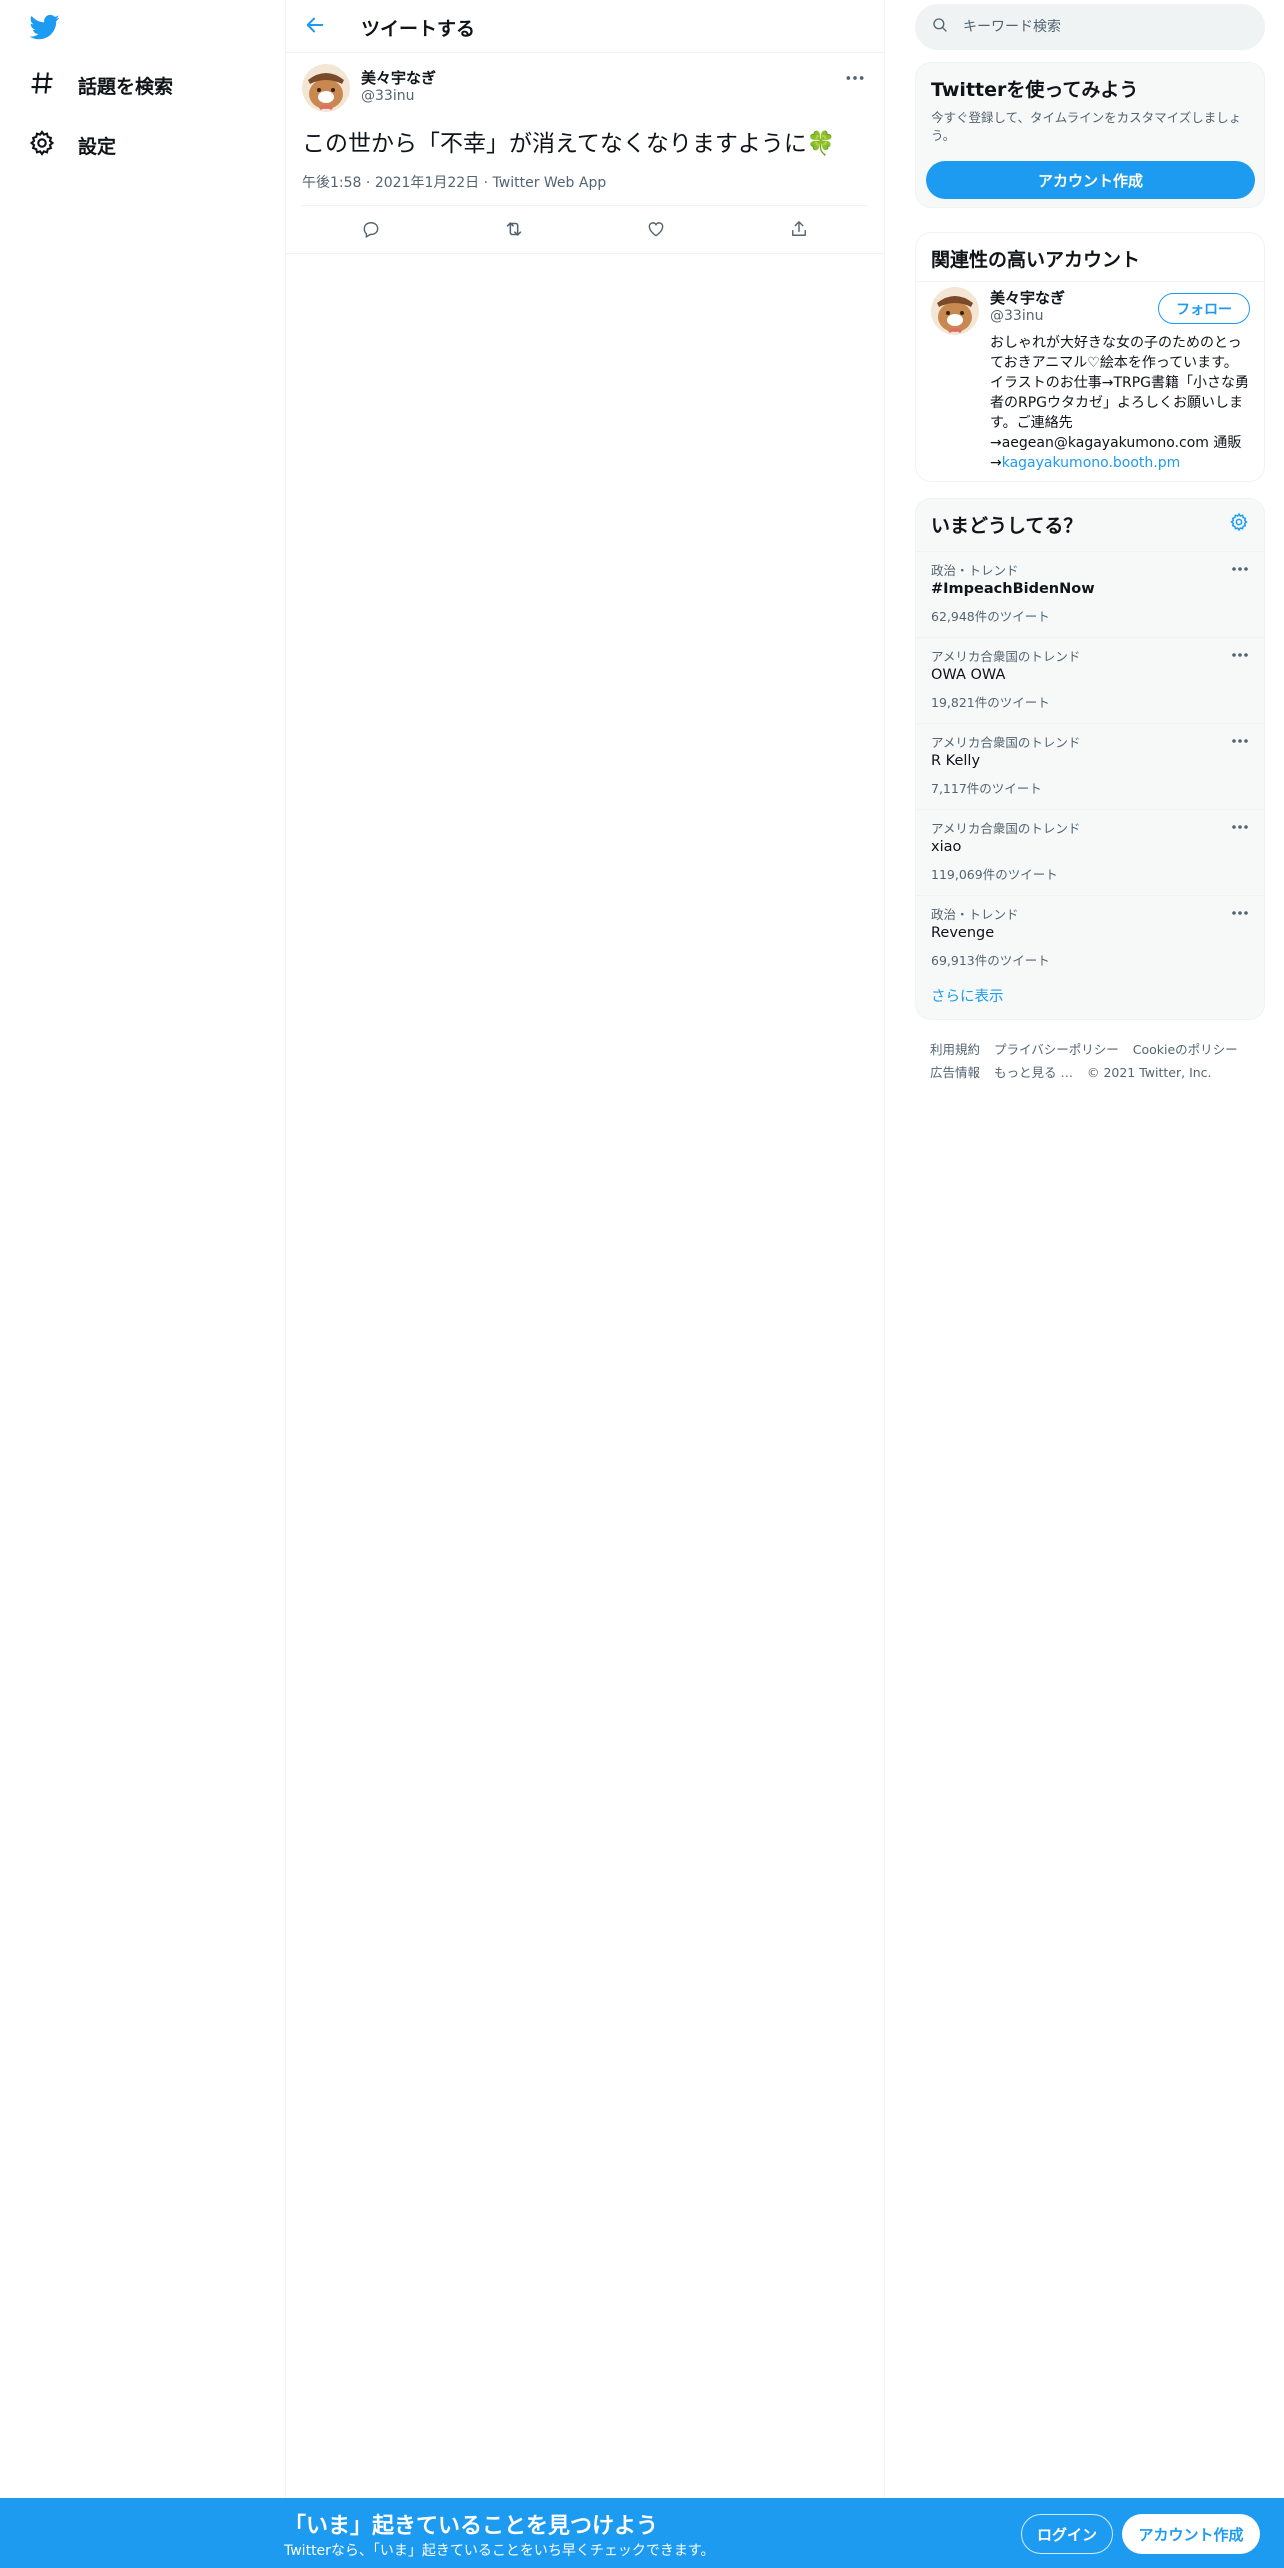 The image size is (1284, 2568). Describe the element at coordinates (1007, 526) in the screenshot. I see `trends-title: いまどうしてる？` at that location.